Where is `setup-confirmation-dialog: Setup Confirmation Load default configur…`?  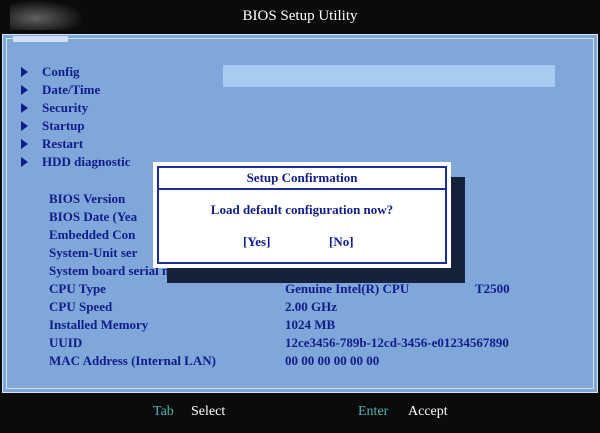 setup-confirmation-dialog: Setup Confirmation Load default configur… is located at coordinates (302, 215).